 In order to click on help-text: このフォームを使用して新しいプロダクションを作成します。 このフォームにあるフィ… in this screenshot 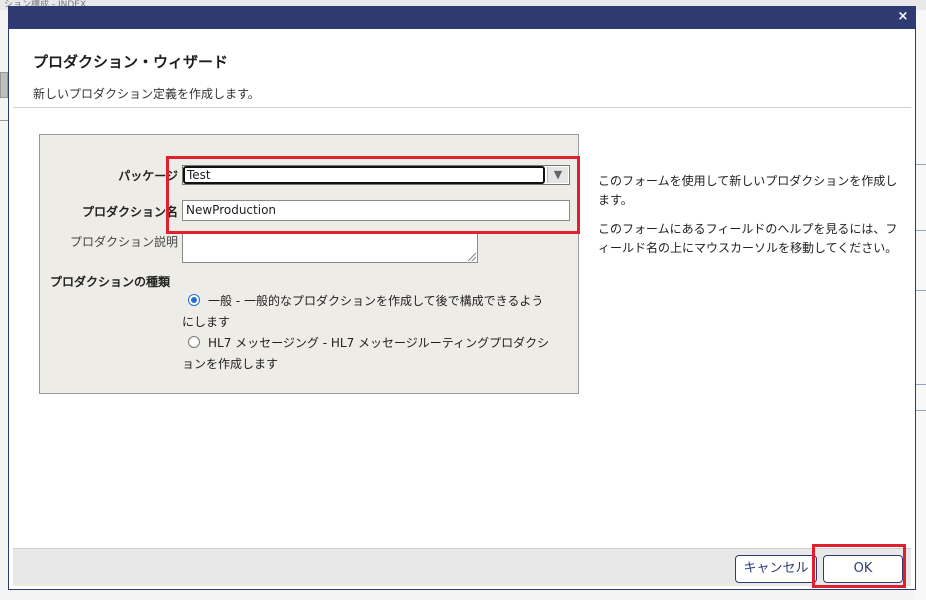, I will do `click(751, 220)`.